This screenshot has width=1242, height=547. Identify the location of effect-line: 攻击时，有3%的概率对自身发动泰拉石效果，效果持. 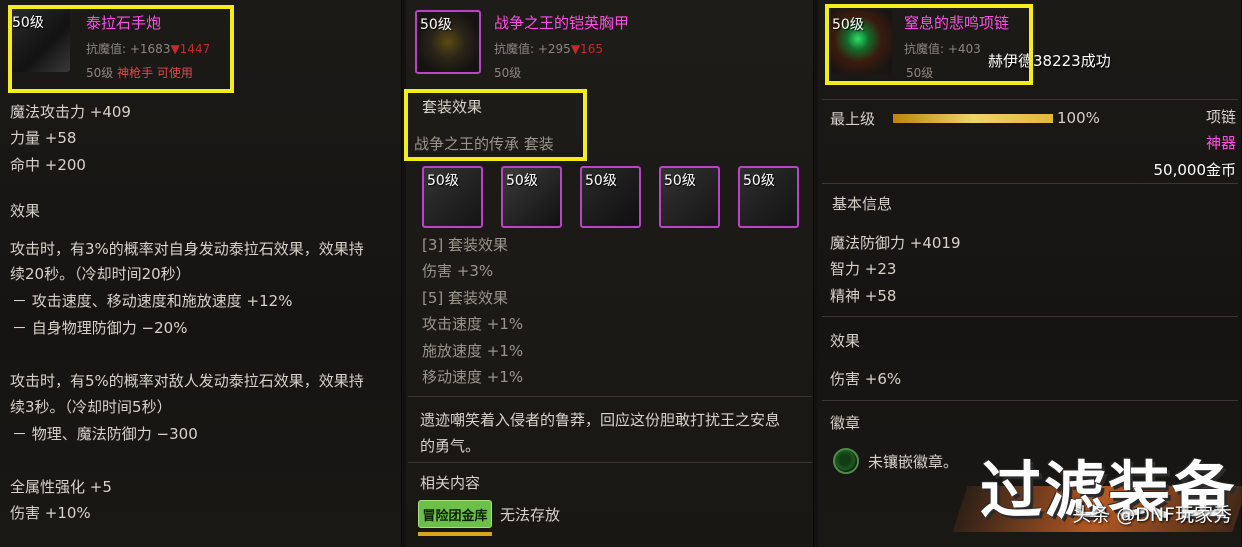
(187, 249).